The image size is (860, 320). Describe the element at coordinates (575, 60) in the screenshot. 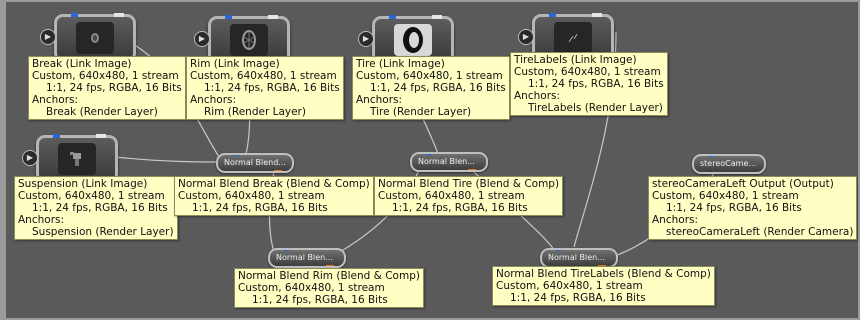

I see `label-title: TireLabels (Link Image)` at that location.